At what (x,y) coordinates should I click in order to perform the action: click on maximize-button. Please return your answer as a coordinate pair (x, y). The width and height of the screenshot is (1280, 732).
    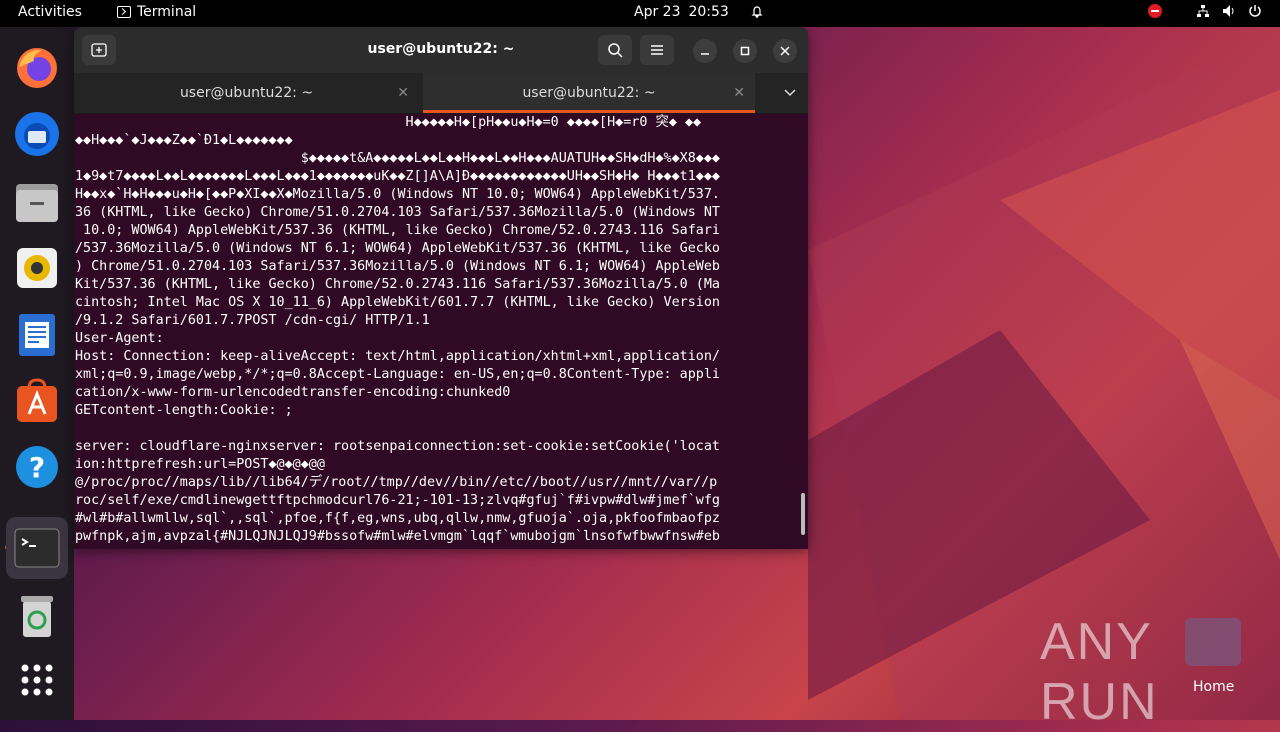
    Looking at the image, I should click on (745, 51).